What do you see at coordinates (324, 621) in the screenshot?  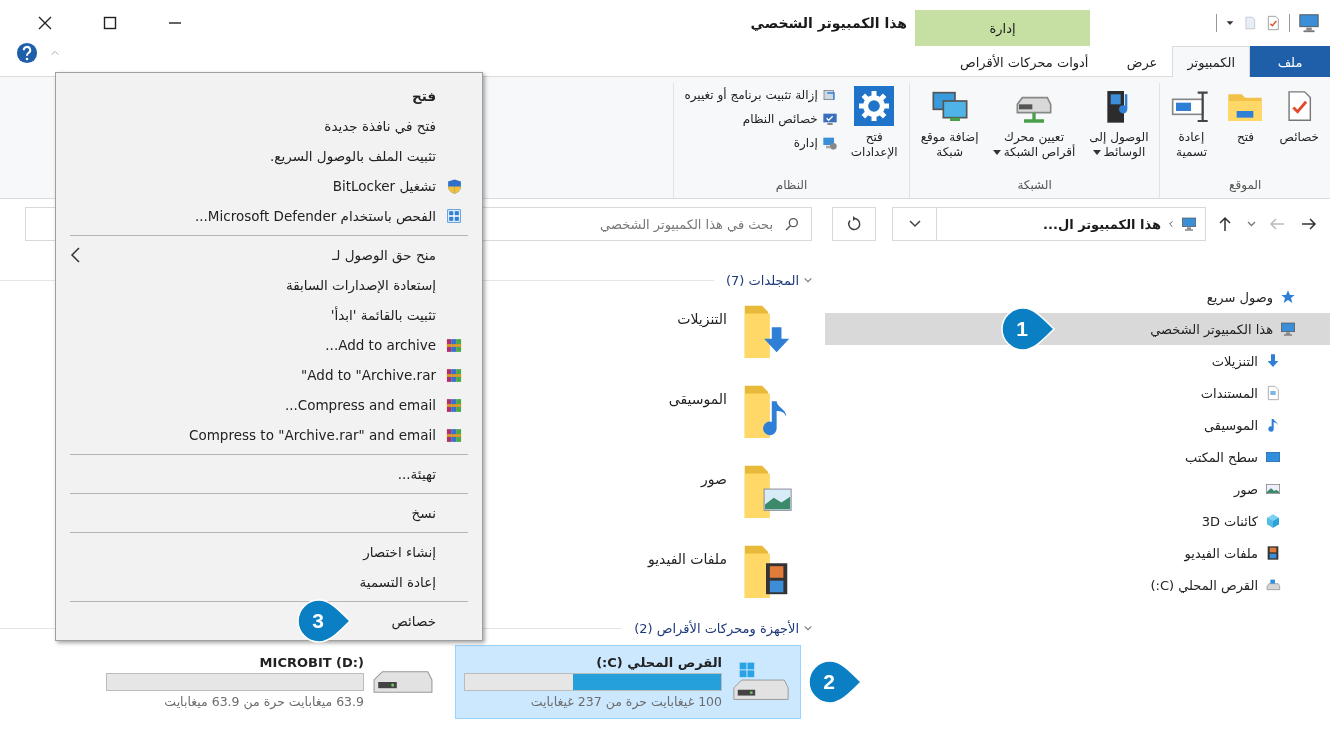 I see `step-number-badge: 3` at bounding box center [324, 621].